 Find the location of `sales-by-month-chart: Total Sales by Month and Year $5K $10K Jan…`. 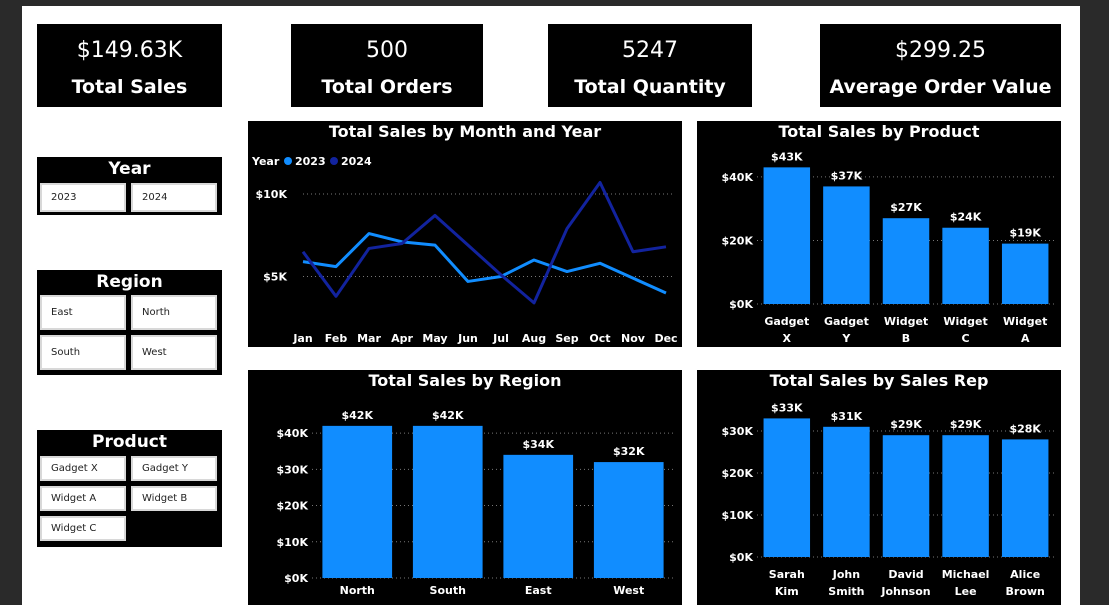

sales-by-month-chart: Total Sales by Month and Year $5K $10K Jan… is located at coordinates (465, 234).